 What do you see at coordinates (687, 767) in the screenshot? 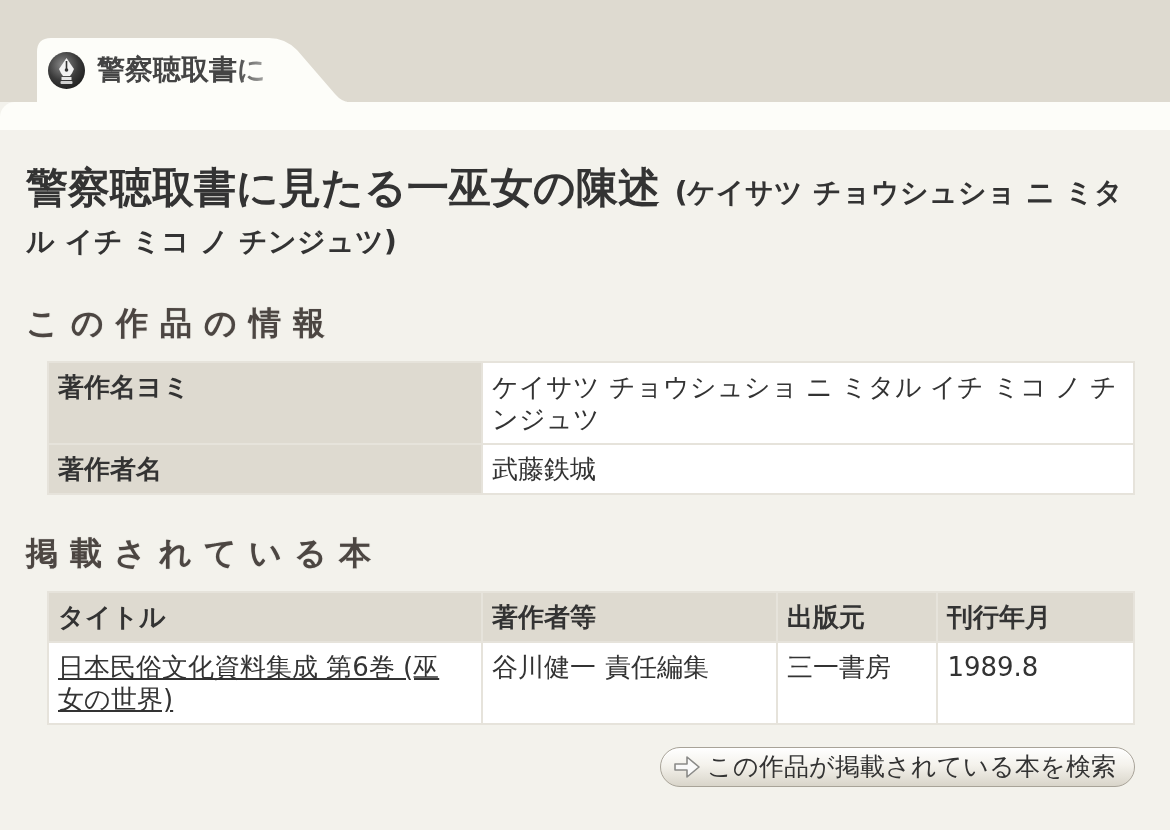
I see `arrow-right-icon` at bounding box center [687, 767].